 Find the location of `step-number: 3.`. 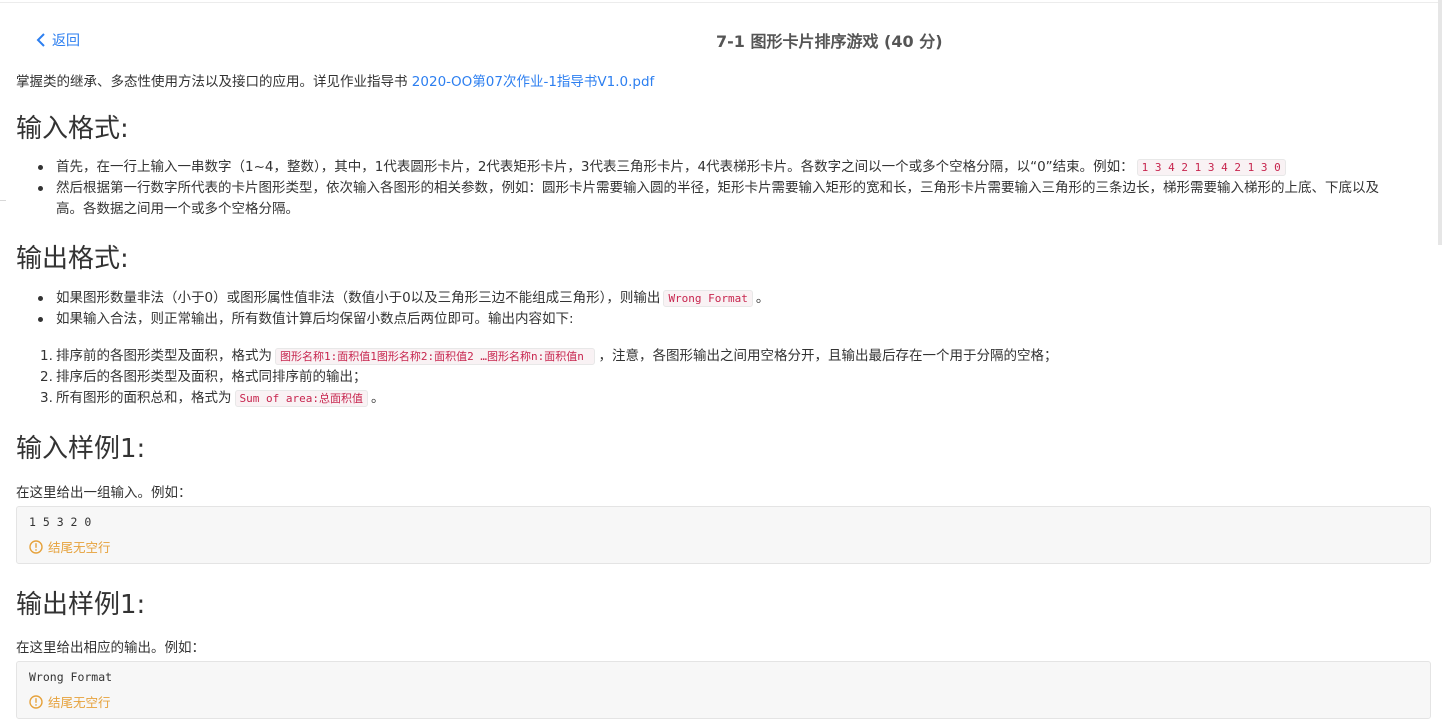

step-number: 3. is located at coordinates (46, 398).